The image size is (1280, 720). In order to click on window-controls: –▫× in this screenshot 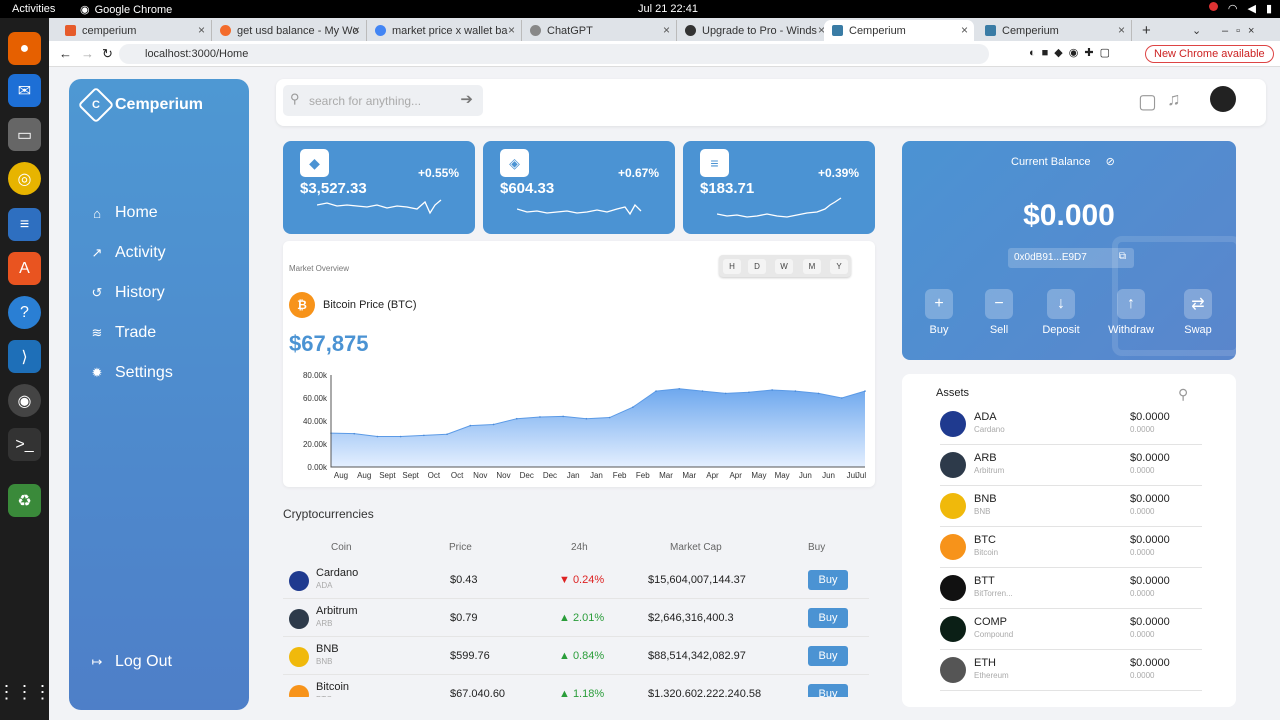, I will do `click(1244, 30)`.